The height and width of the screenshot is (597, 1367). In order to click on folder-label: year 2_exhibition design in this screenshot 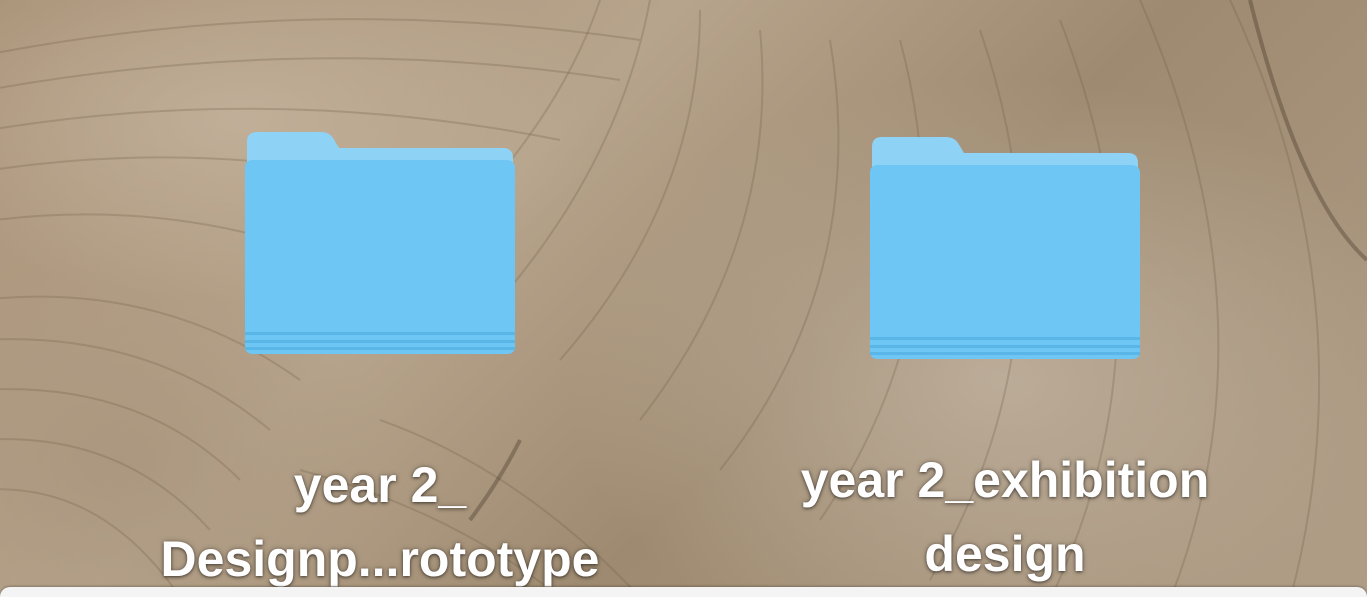, I will do `click(1005, 517)`.